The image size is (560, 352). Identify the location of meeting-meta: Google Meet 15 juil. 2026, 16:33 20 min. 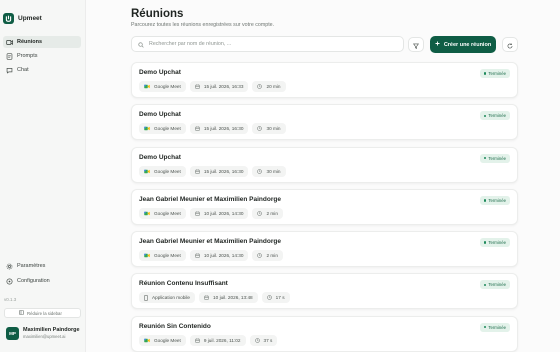
(212, 86).